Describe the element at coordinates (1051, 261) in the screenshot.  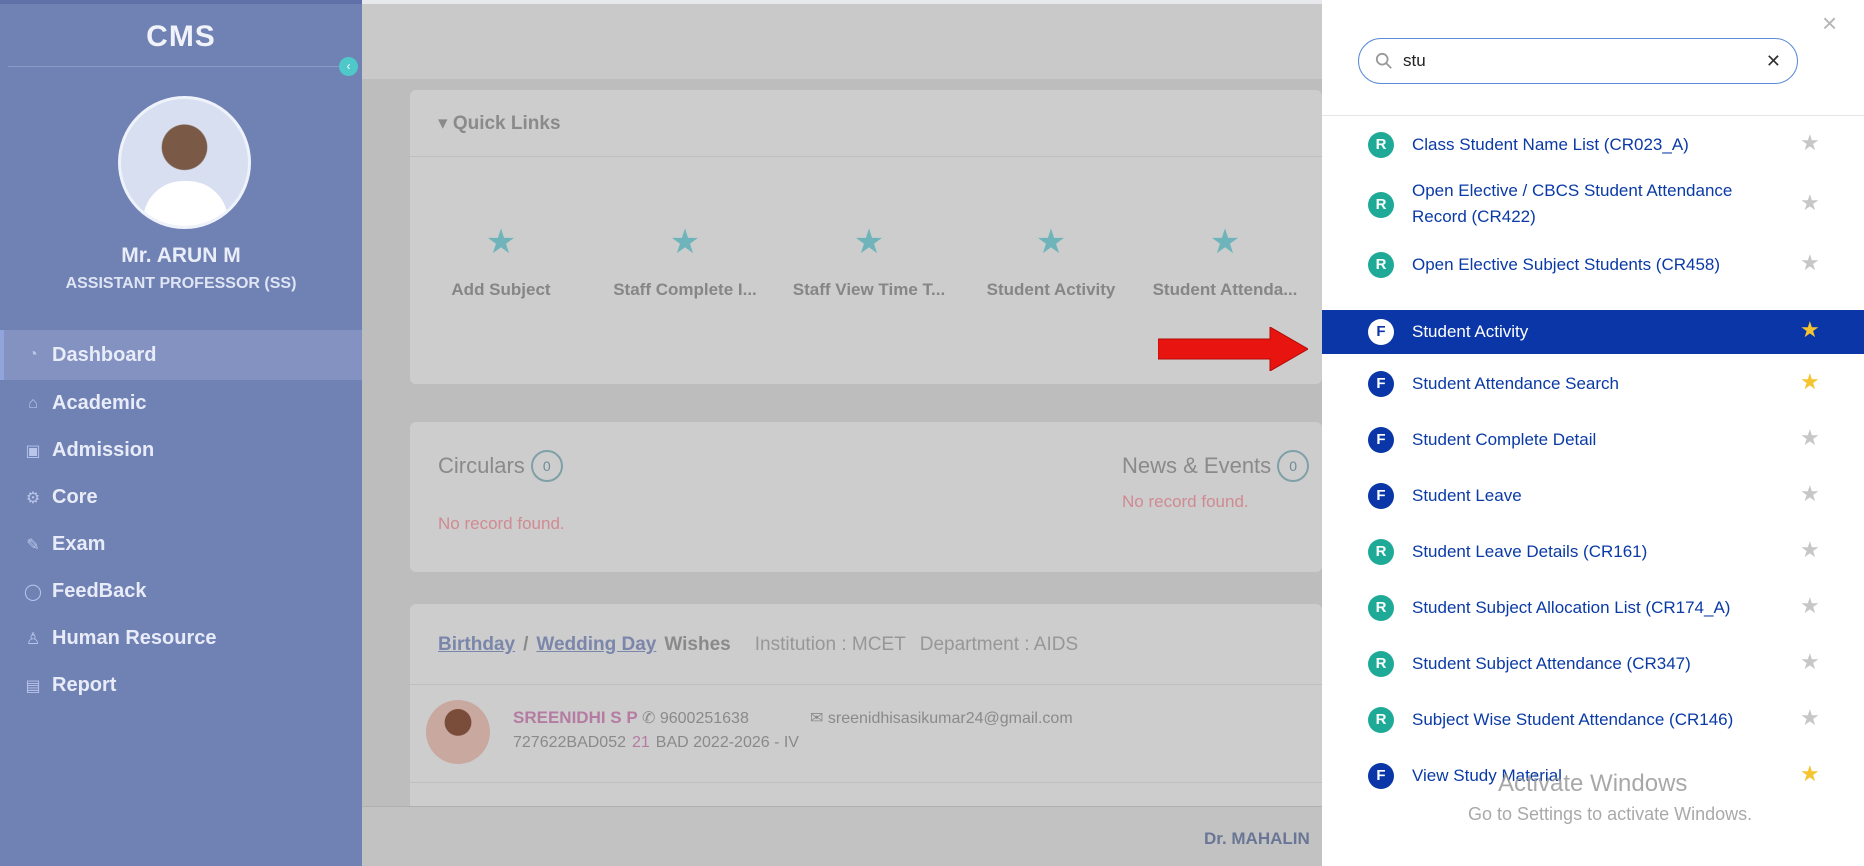
I see `quick-link-student-activity: ★ Student Activity` at that location.